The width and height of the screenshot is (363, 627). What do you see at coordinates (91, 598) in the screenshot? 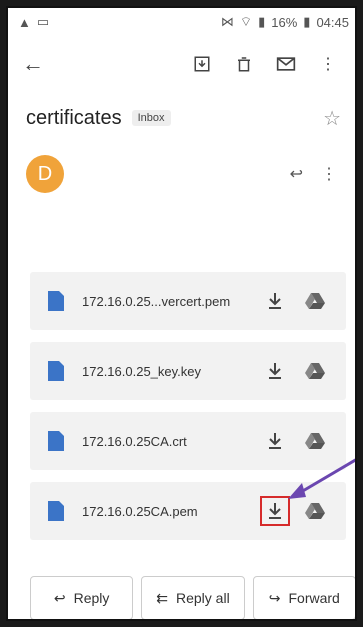
I see `reply-label: Reply` at bounding box center [91, 598].